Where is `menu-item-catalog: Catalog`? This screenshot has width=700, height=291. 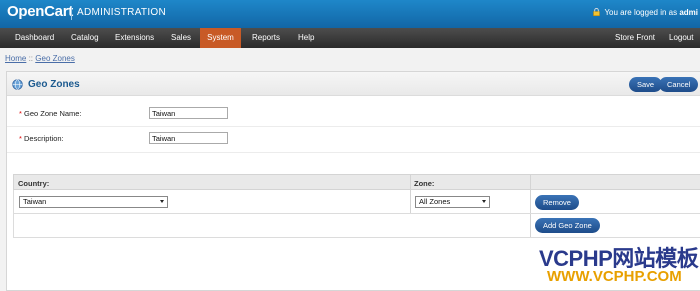
menu-item-catalog: Catalog is located at coordinates (85, 38).